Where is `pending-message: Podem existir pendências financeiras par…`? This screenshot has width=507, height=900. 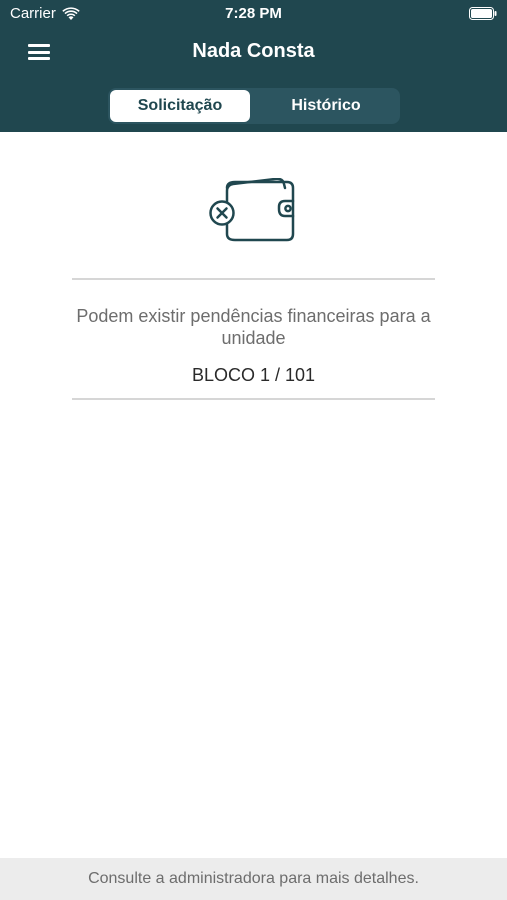 pending-message: Podem existir pendências financeiras par… is located at coordinates (253, 327).